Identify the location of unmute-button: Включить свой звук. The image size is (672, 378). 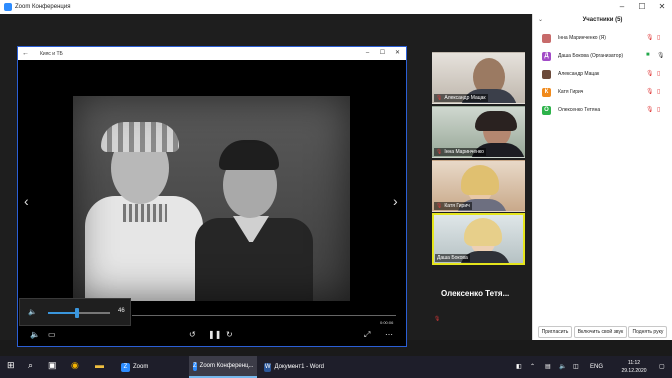
(600, 332).